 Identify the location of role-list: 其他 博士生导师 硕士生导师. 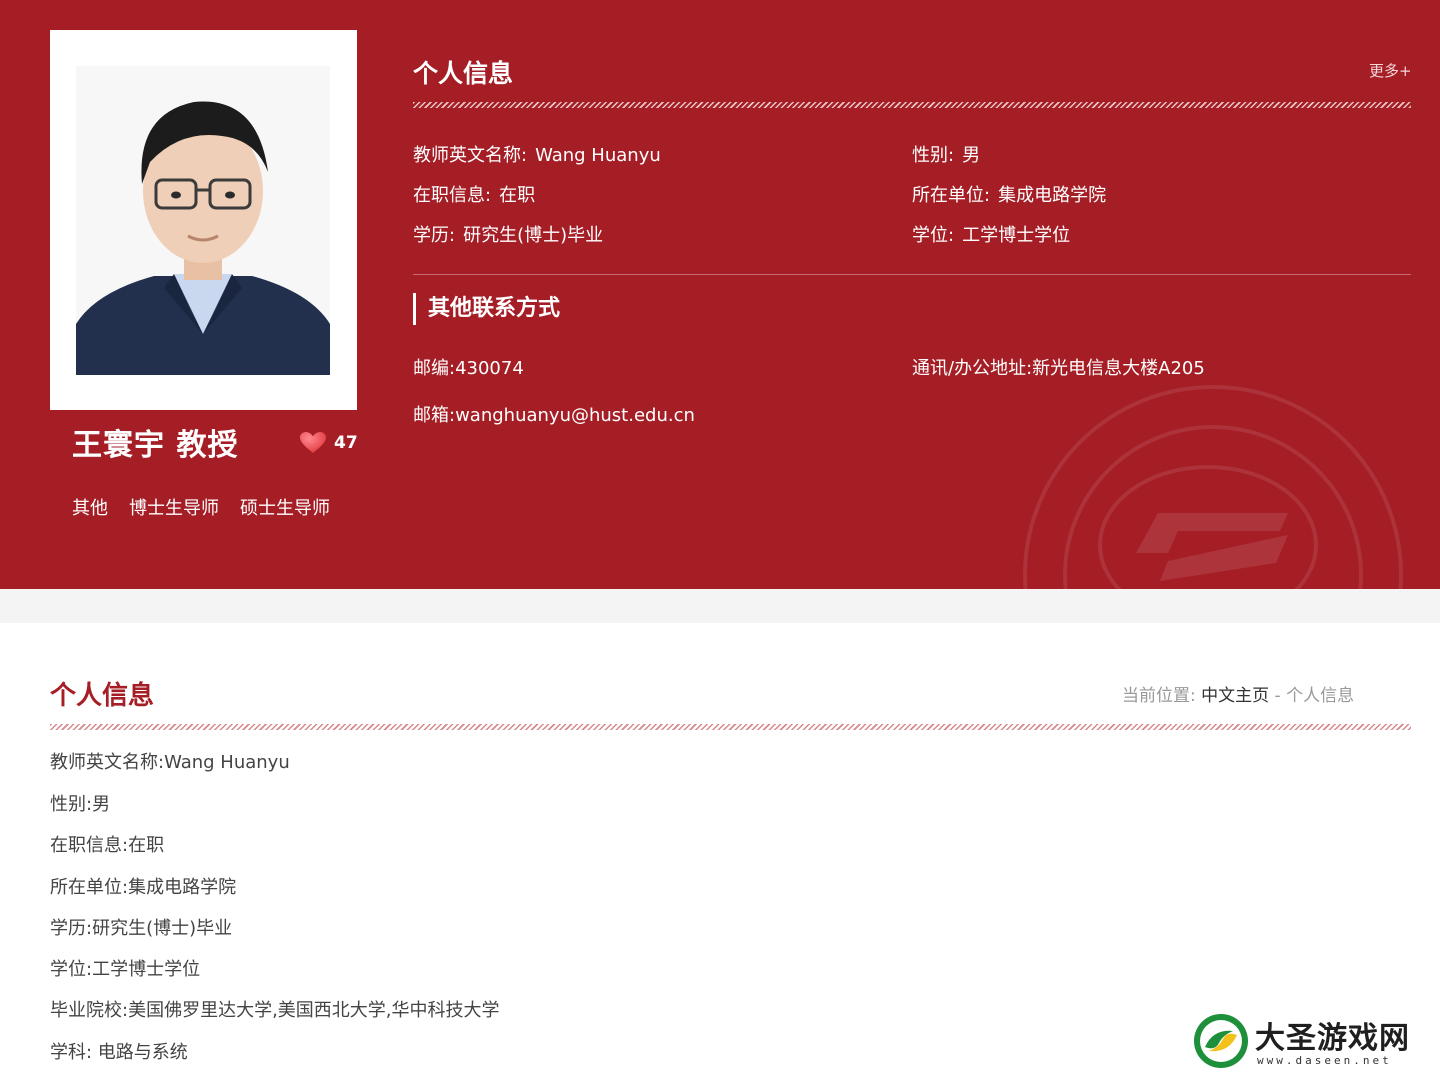
(211, 507).